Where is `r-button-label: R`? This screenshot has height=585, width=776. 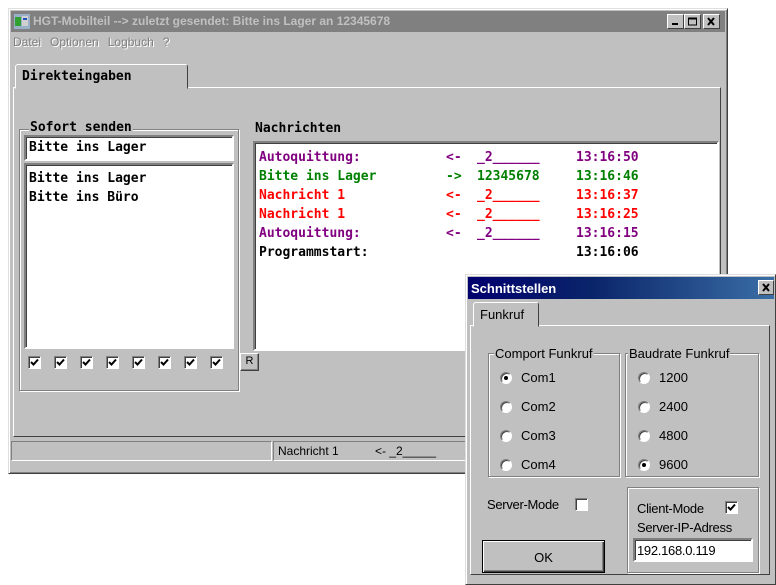 r-button-label: R is located at coordinates (249, 361).